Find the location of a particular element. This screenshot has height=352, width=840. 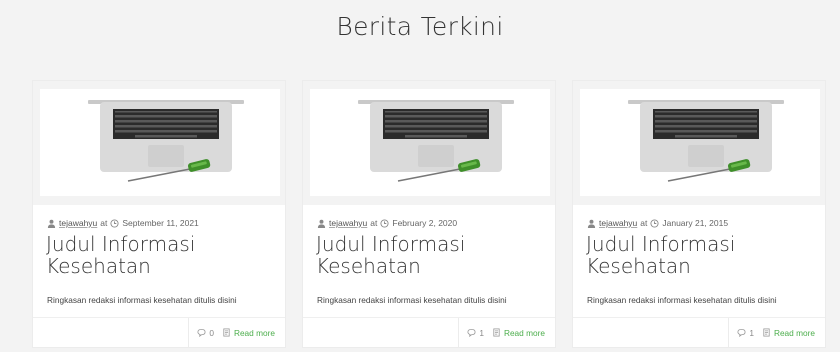

post-meta: tejawahyu at February 2, 2020 is located at coordinates (387, 223).